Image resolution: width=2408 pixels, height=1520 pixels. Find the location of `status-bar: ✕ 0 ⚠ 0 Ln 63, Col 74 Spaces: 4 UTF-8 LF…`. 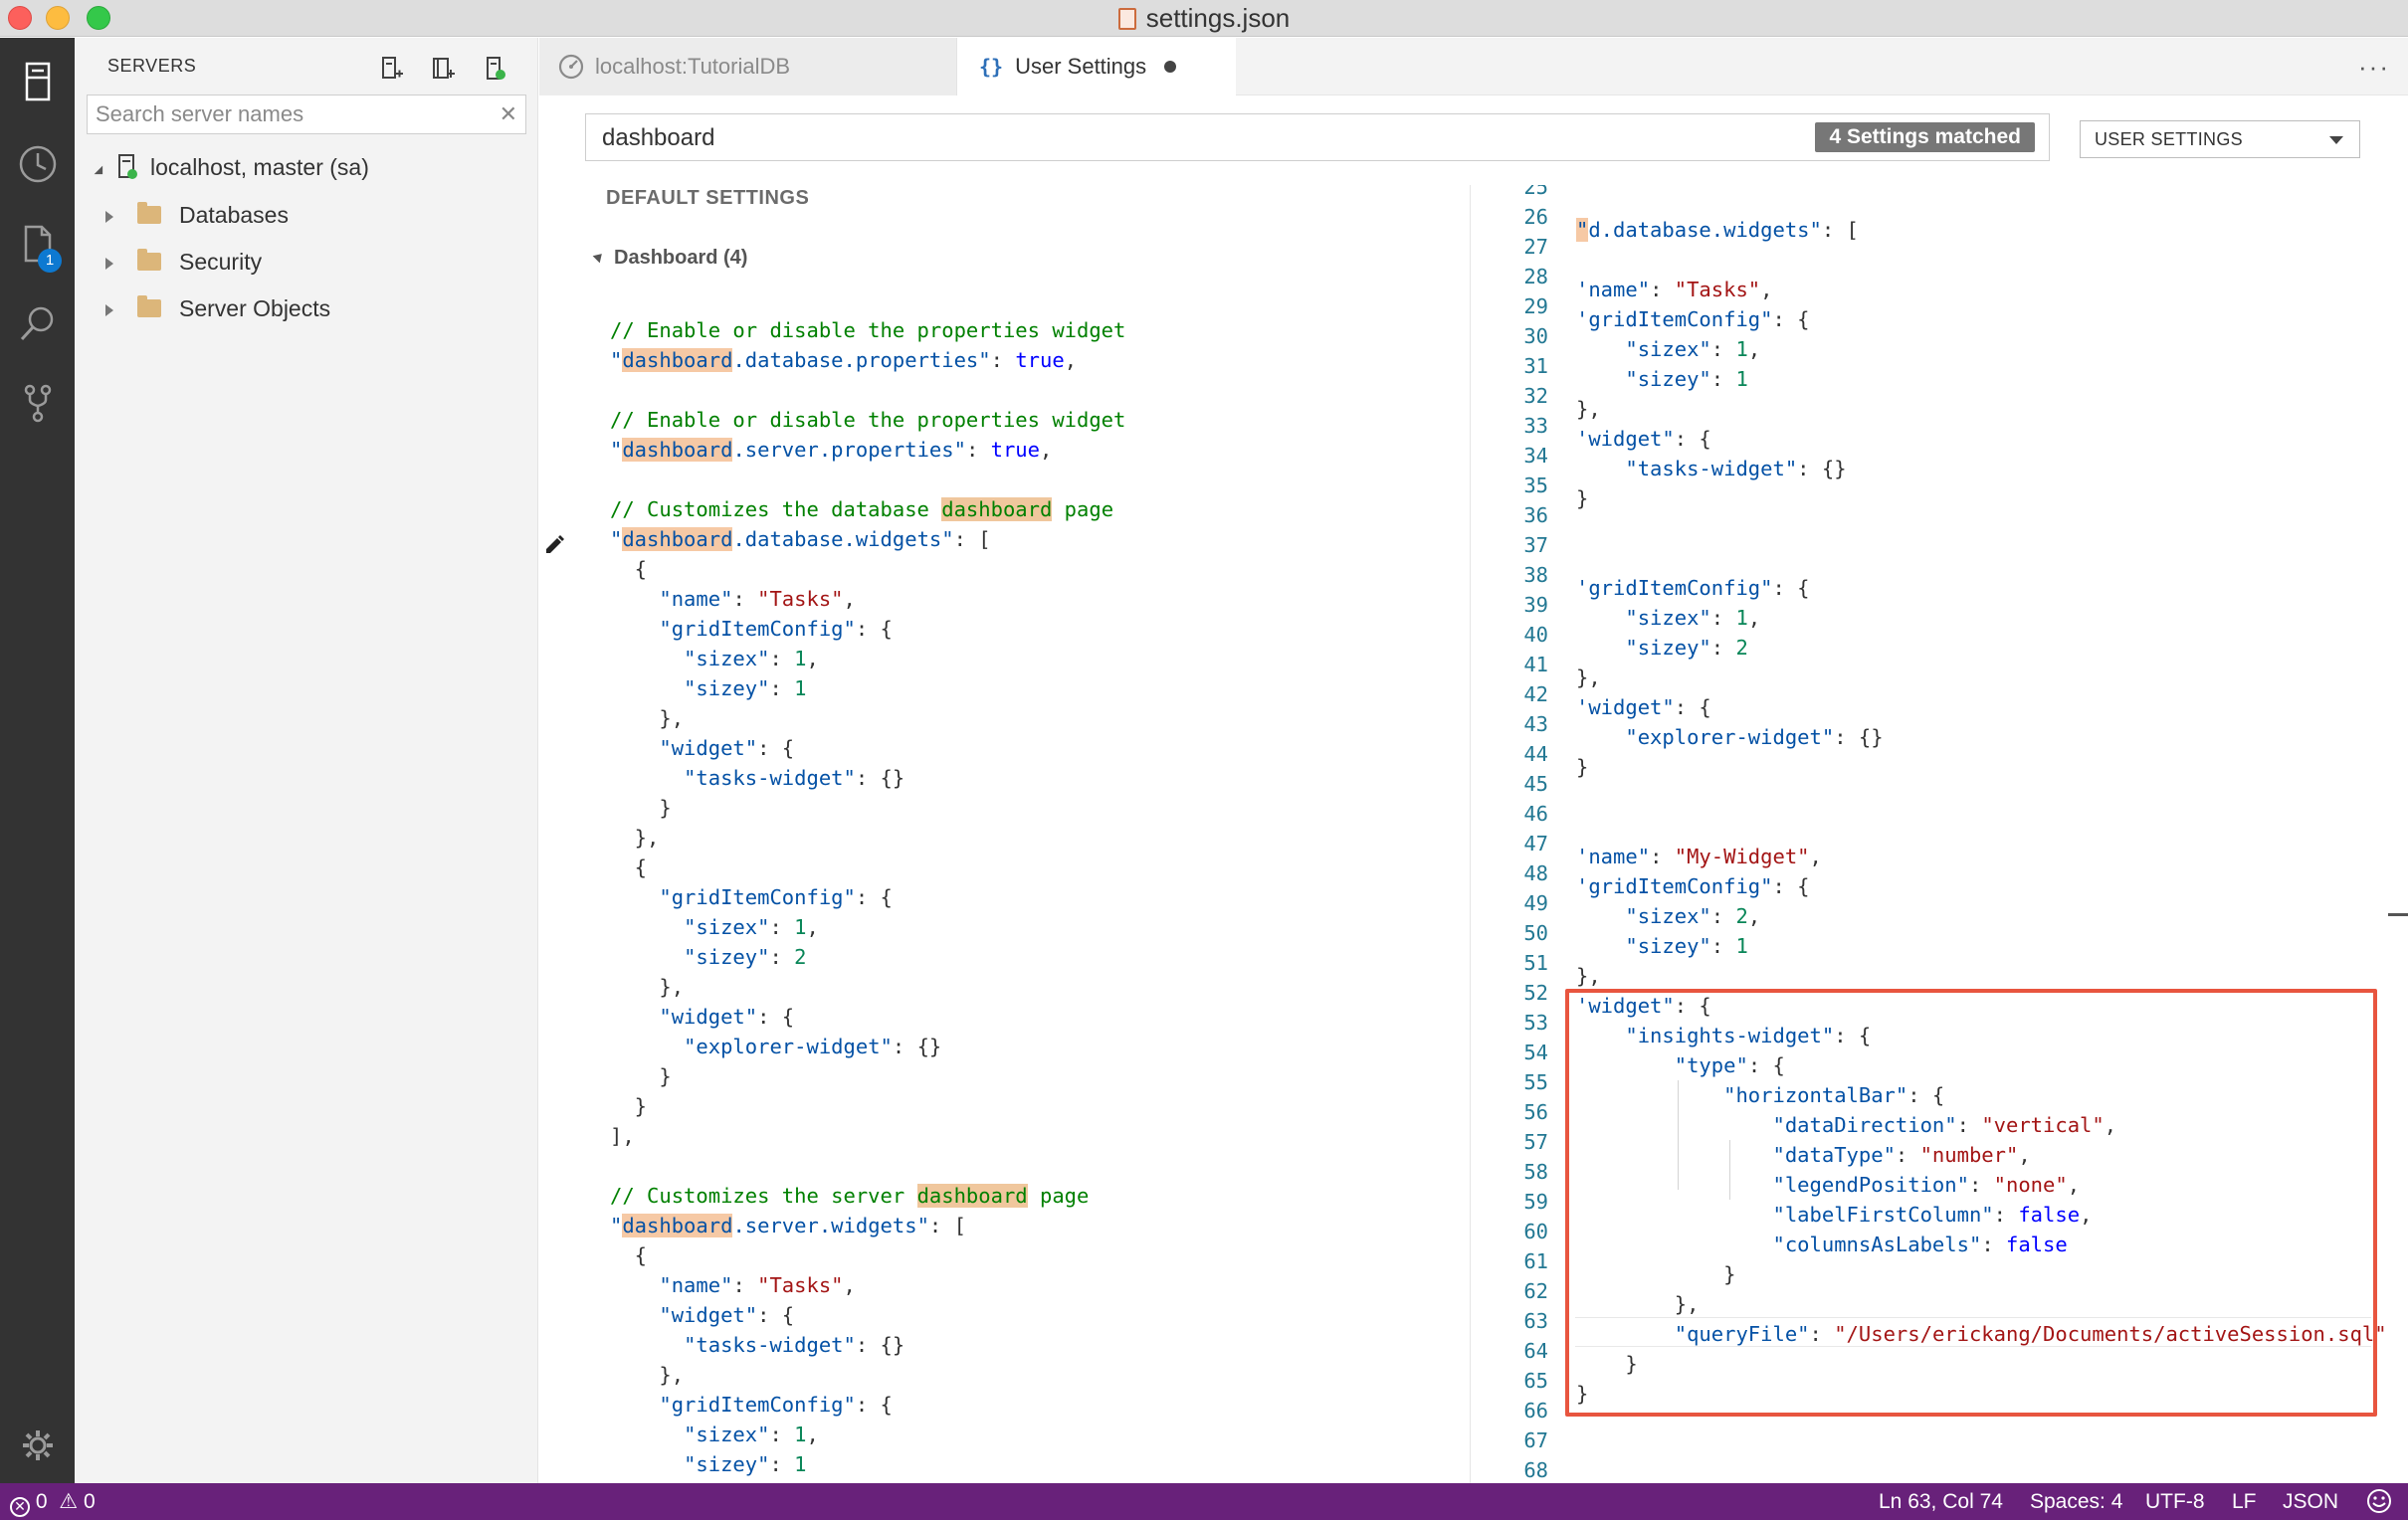

status-bar: ✕ 0 ⚠ 0 Ln 63, Col 74 Spaces: 4 UTF-8 LF… is located at coordinates (1204, 1502).